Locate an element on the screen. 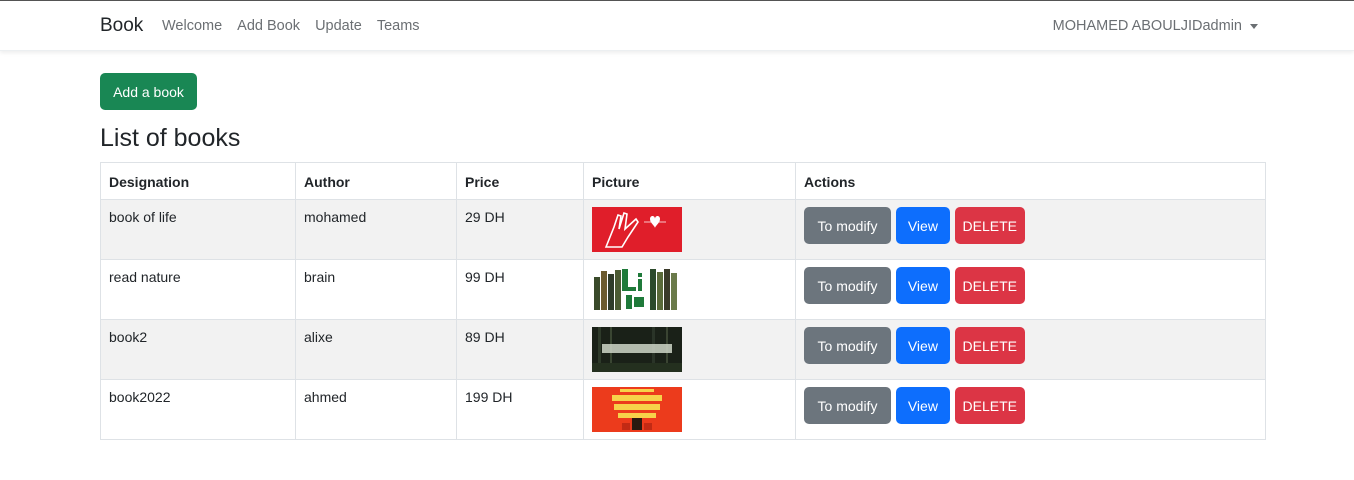 The height and width of the screenshot is (480, 1354). page-title: List of books is located at coordinates (170, 138).